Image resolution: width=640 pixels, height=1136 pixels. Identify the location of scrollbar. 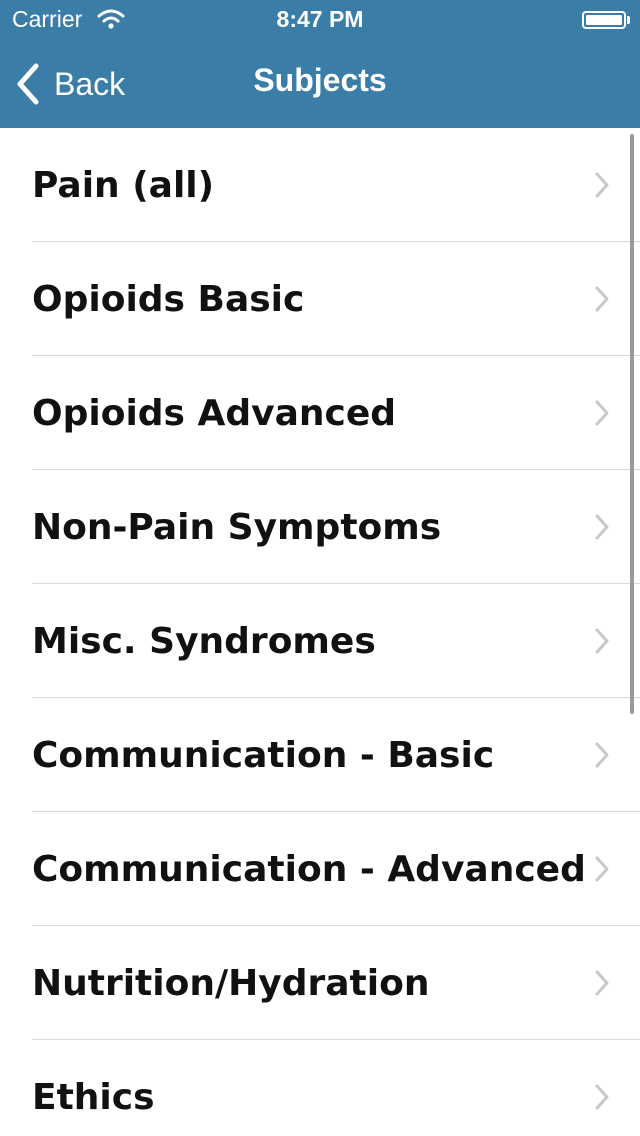
(632, 424).